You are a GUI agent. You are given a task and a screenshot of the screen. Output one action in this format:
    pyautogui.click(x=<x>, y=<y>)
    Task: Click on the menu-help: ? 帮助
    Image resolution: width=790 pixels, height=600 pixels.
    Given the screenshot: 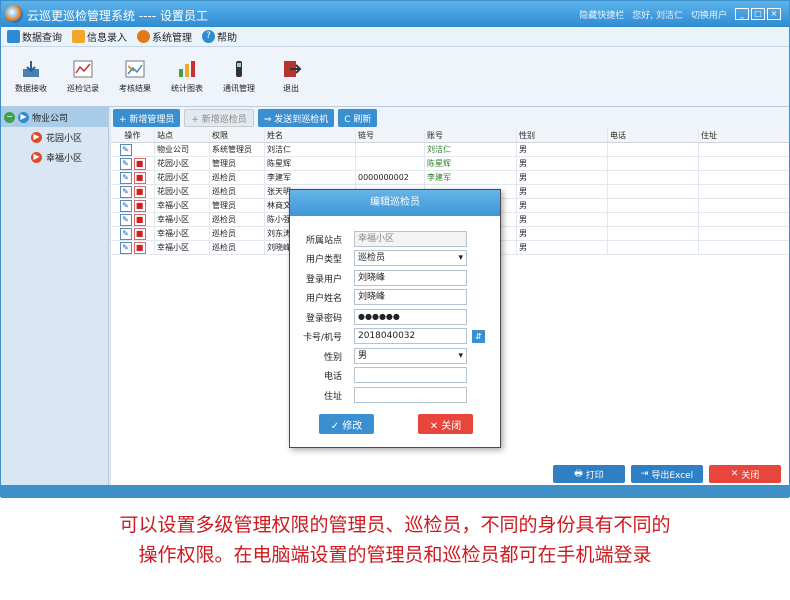 What is the action you would take?
    pyautogui.click(x=219, y=36)
    